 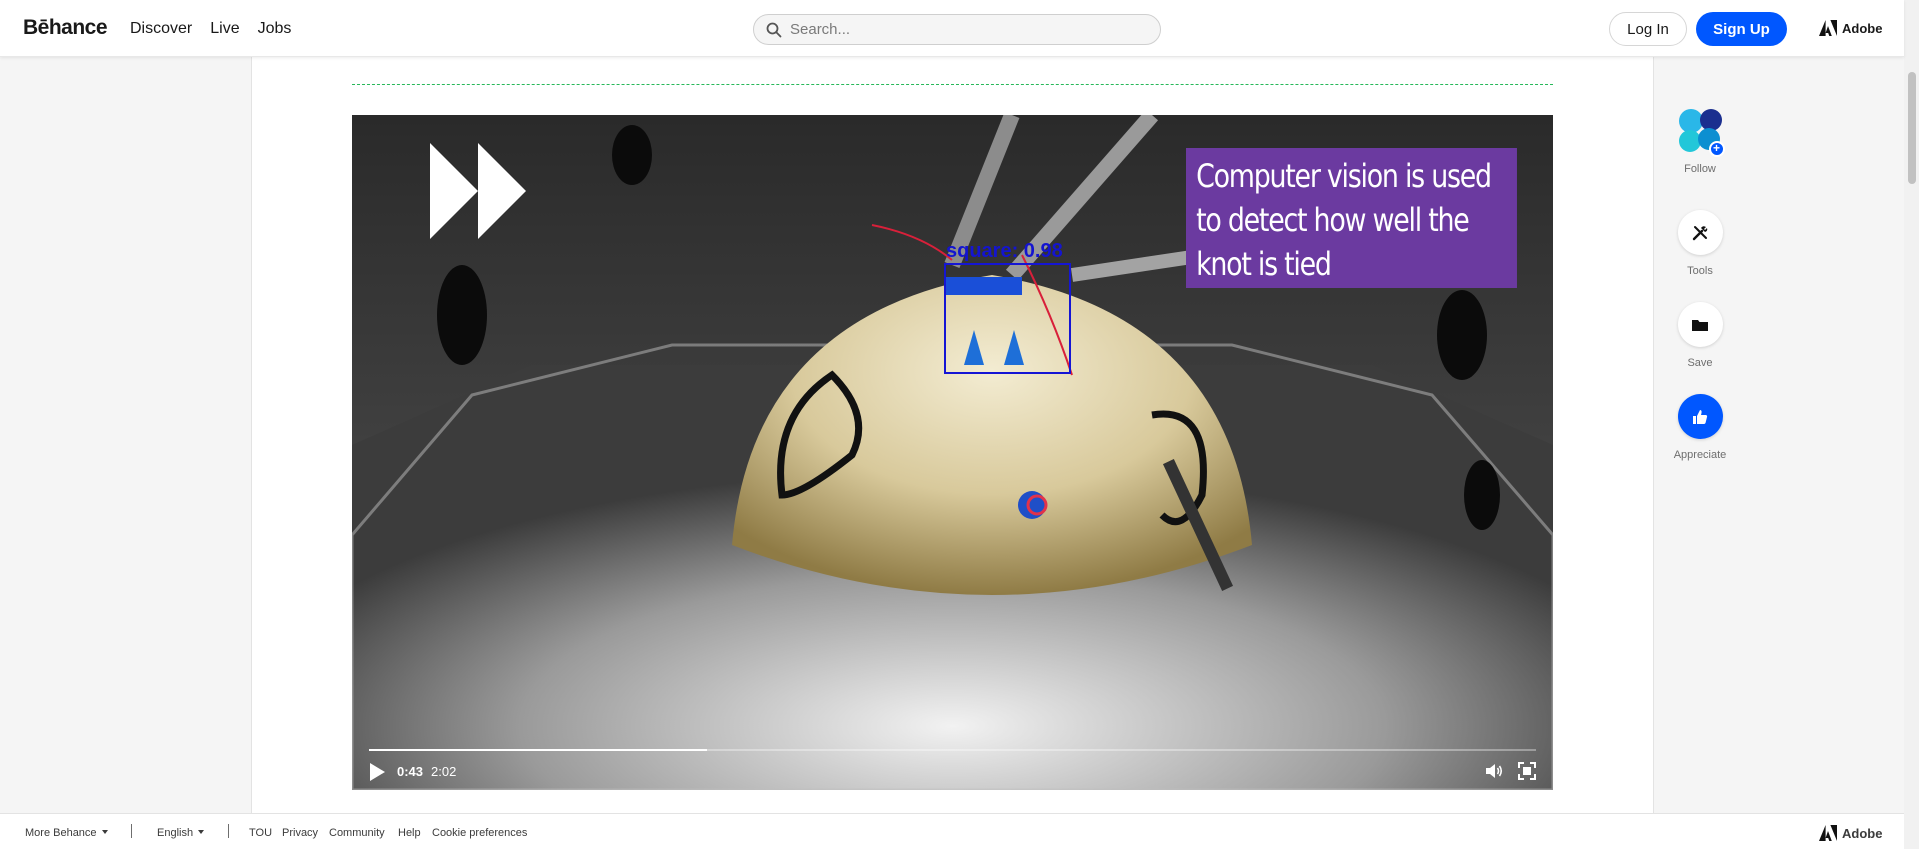 I want to click on search-box, so click(x=957, y=29).